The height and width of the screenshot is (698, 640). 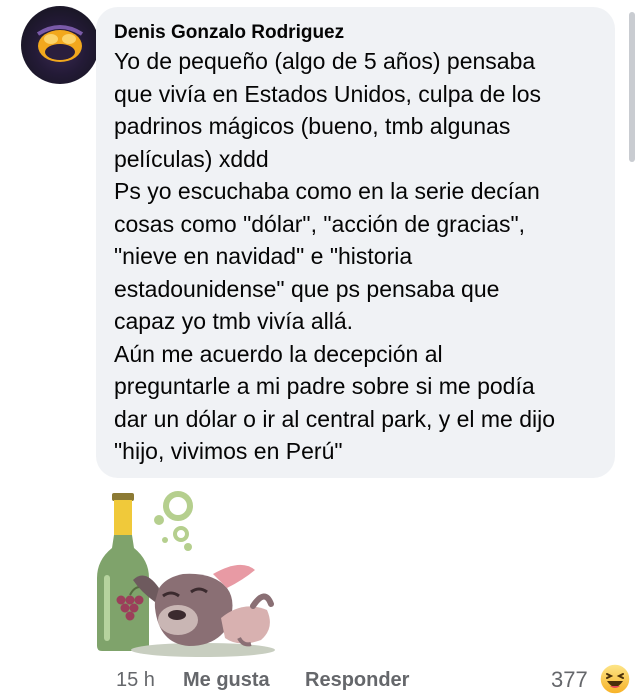 I want to click on avatar-image, so click(x=60, y=43).